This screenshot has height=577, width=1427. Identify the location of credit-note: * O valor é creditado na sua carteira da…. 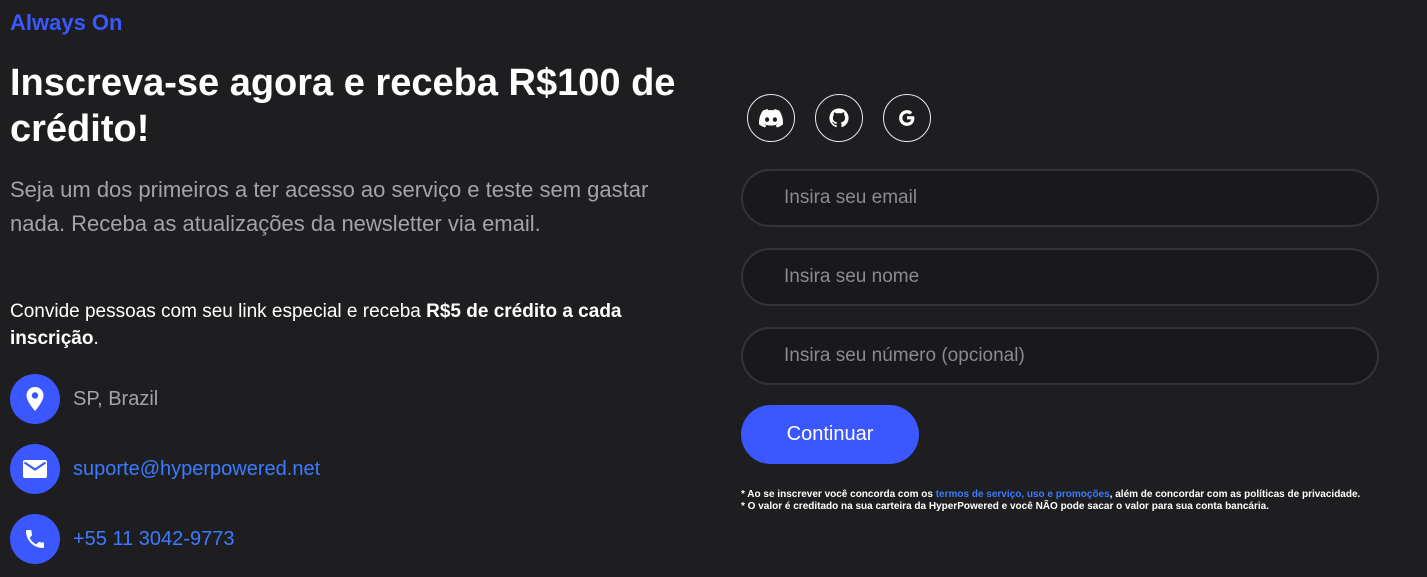
(1005, 506).